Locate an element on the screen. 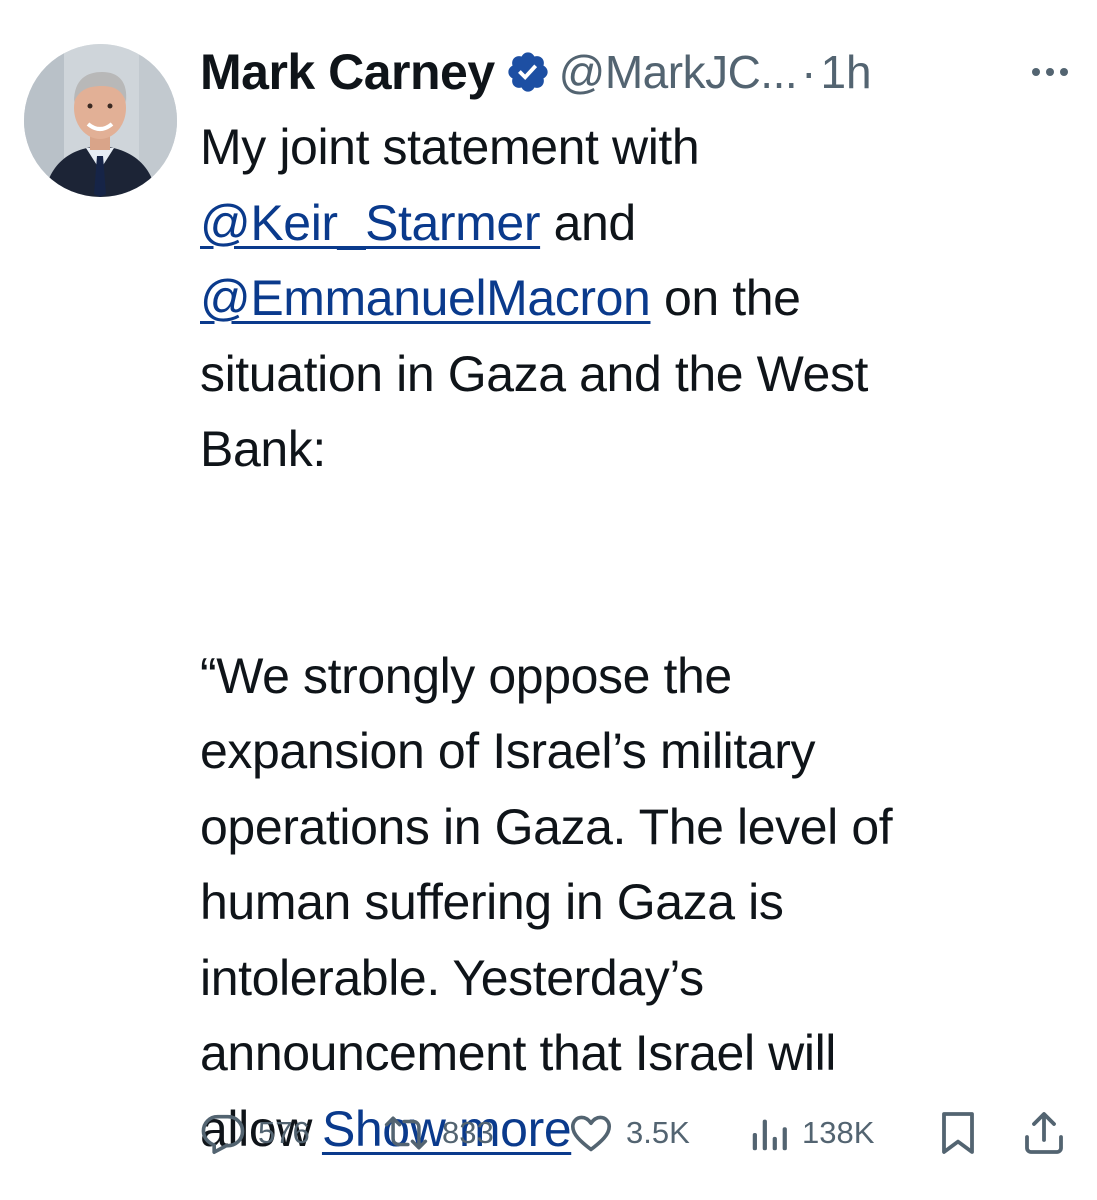 Image resolution: width=1097 pixels, height=1200 pixels. mention-emmanuel-macron: @EmmanuelMacron is located at coordinates (425, 298).